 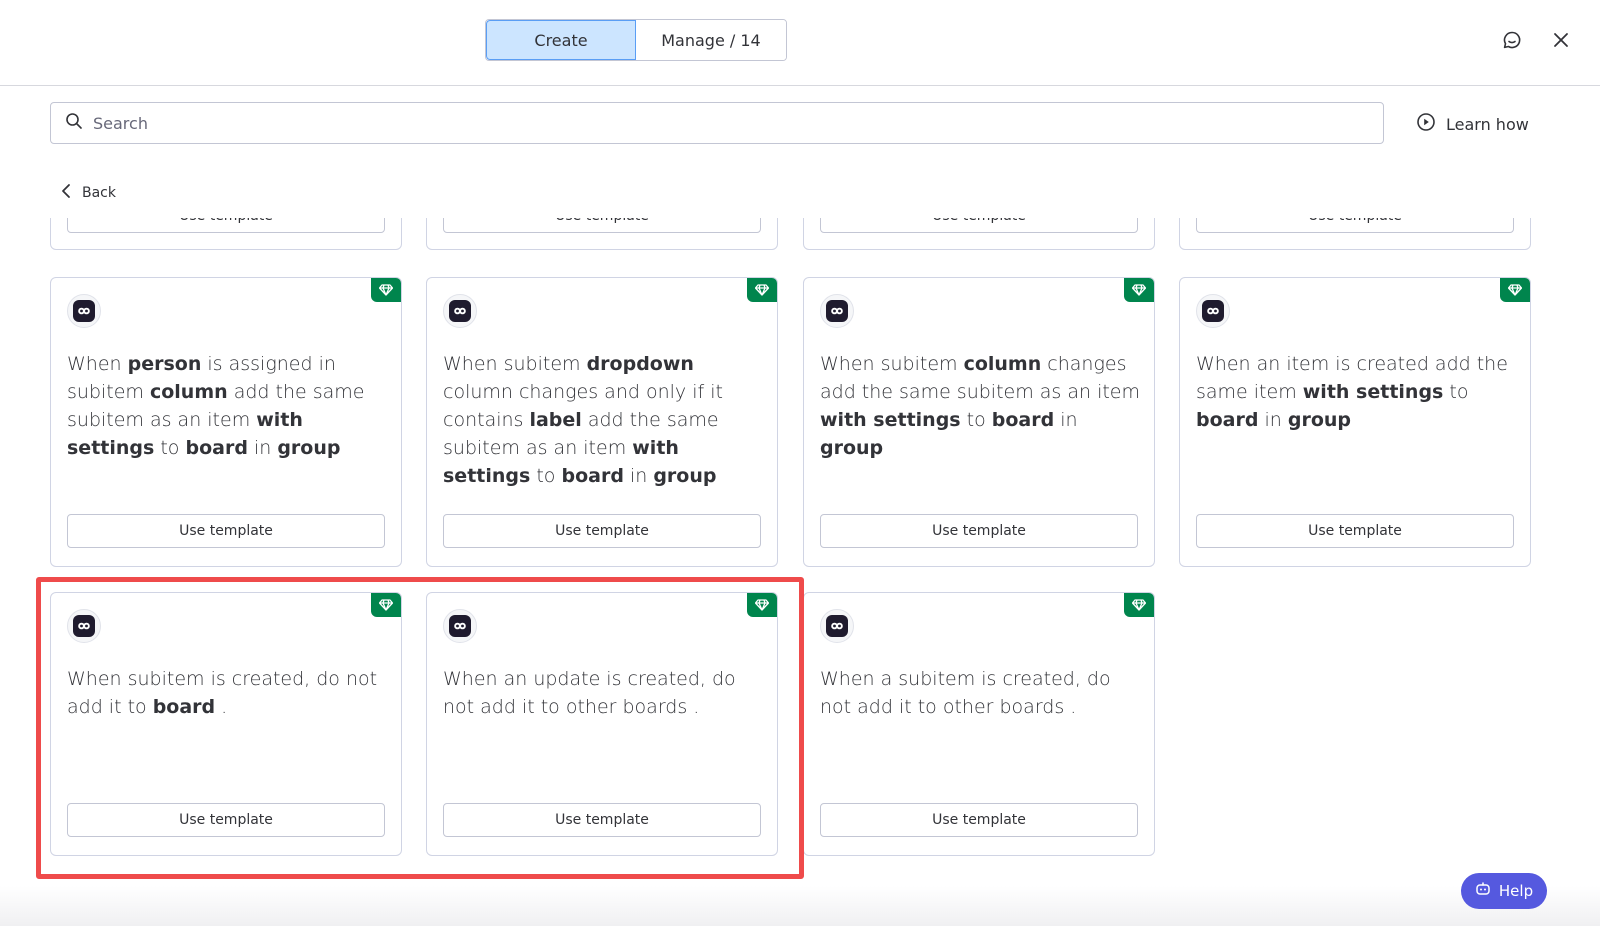 What do you see at coordinates (1431, 124) in the screenshot?
I see `play-circle-icon` at bounding box center [1431, 124].